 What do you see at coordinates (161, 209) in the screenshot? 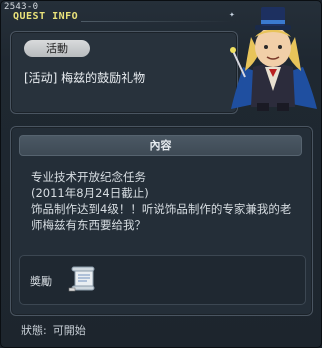
I see `description-line: 饰品制作达到4级！！听说饰品制作的专家兼我的老` at bounding box center [161, 209].